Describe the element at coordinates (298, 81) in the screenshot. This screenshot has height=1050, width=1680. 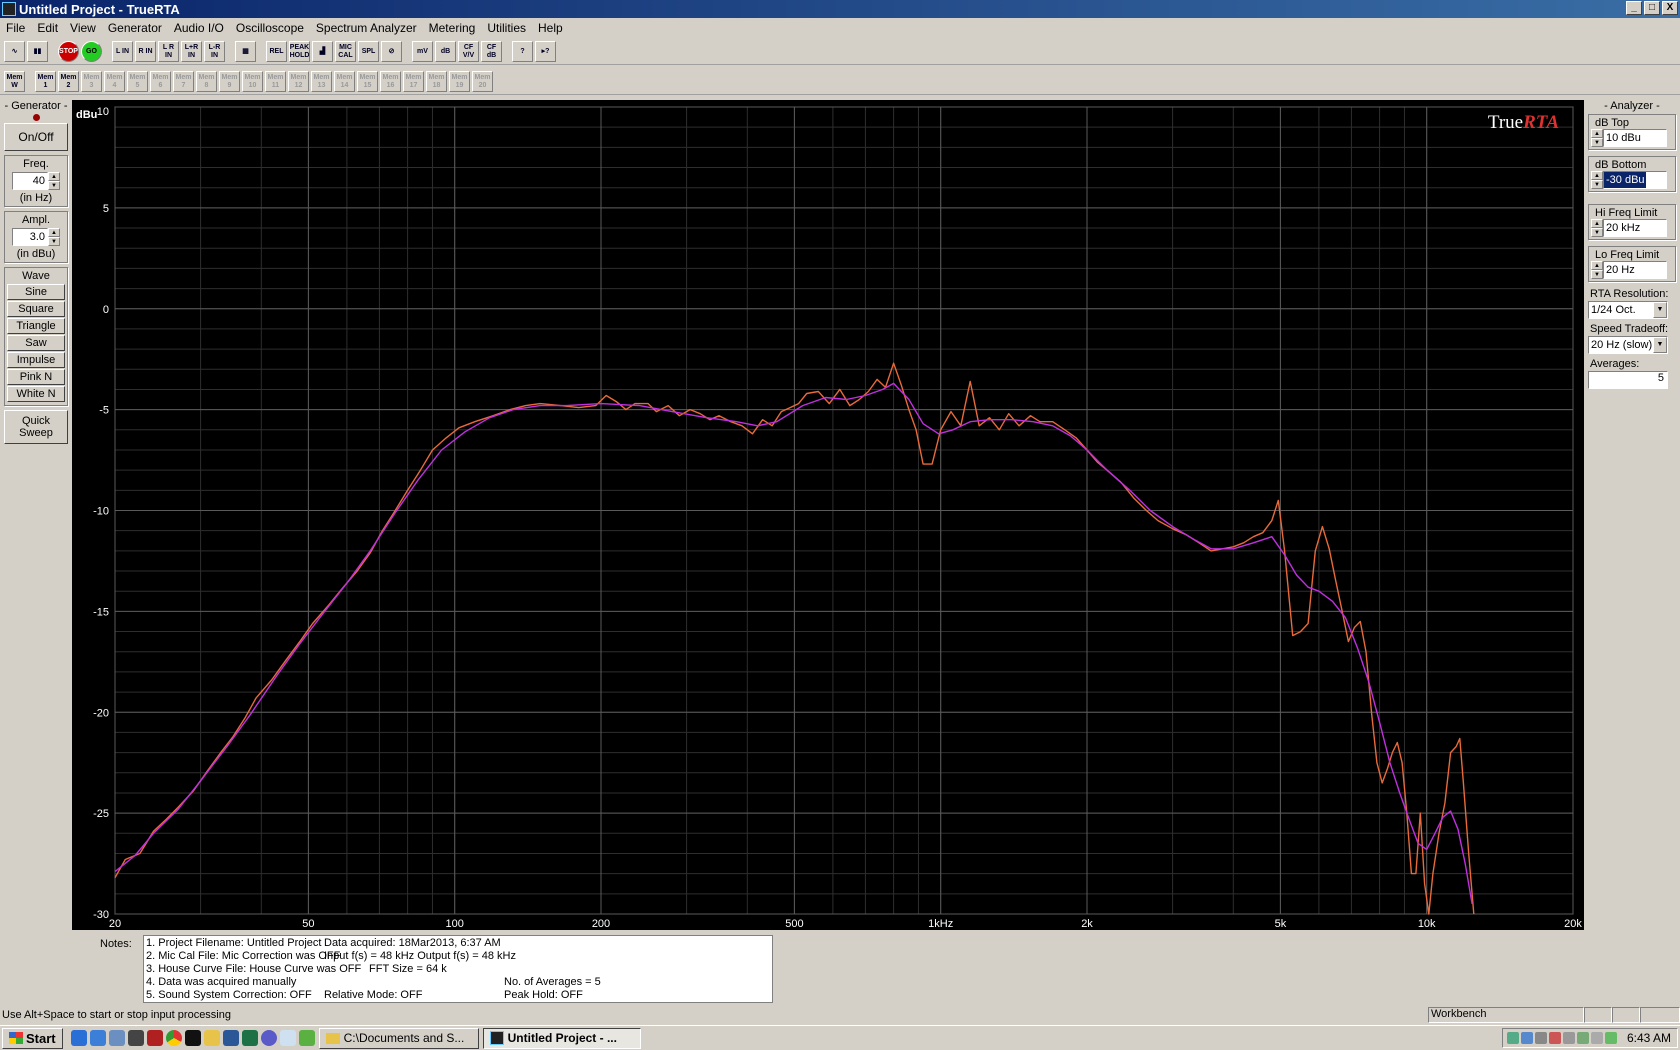
I see `memory-button: Mem 12` at that location.